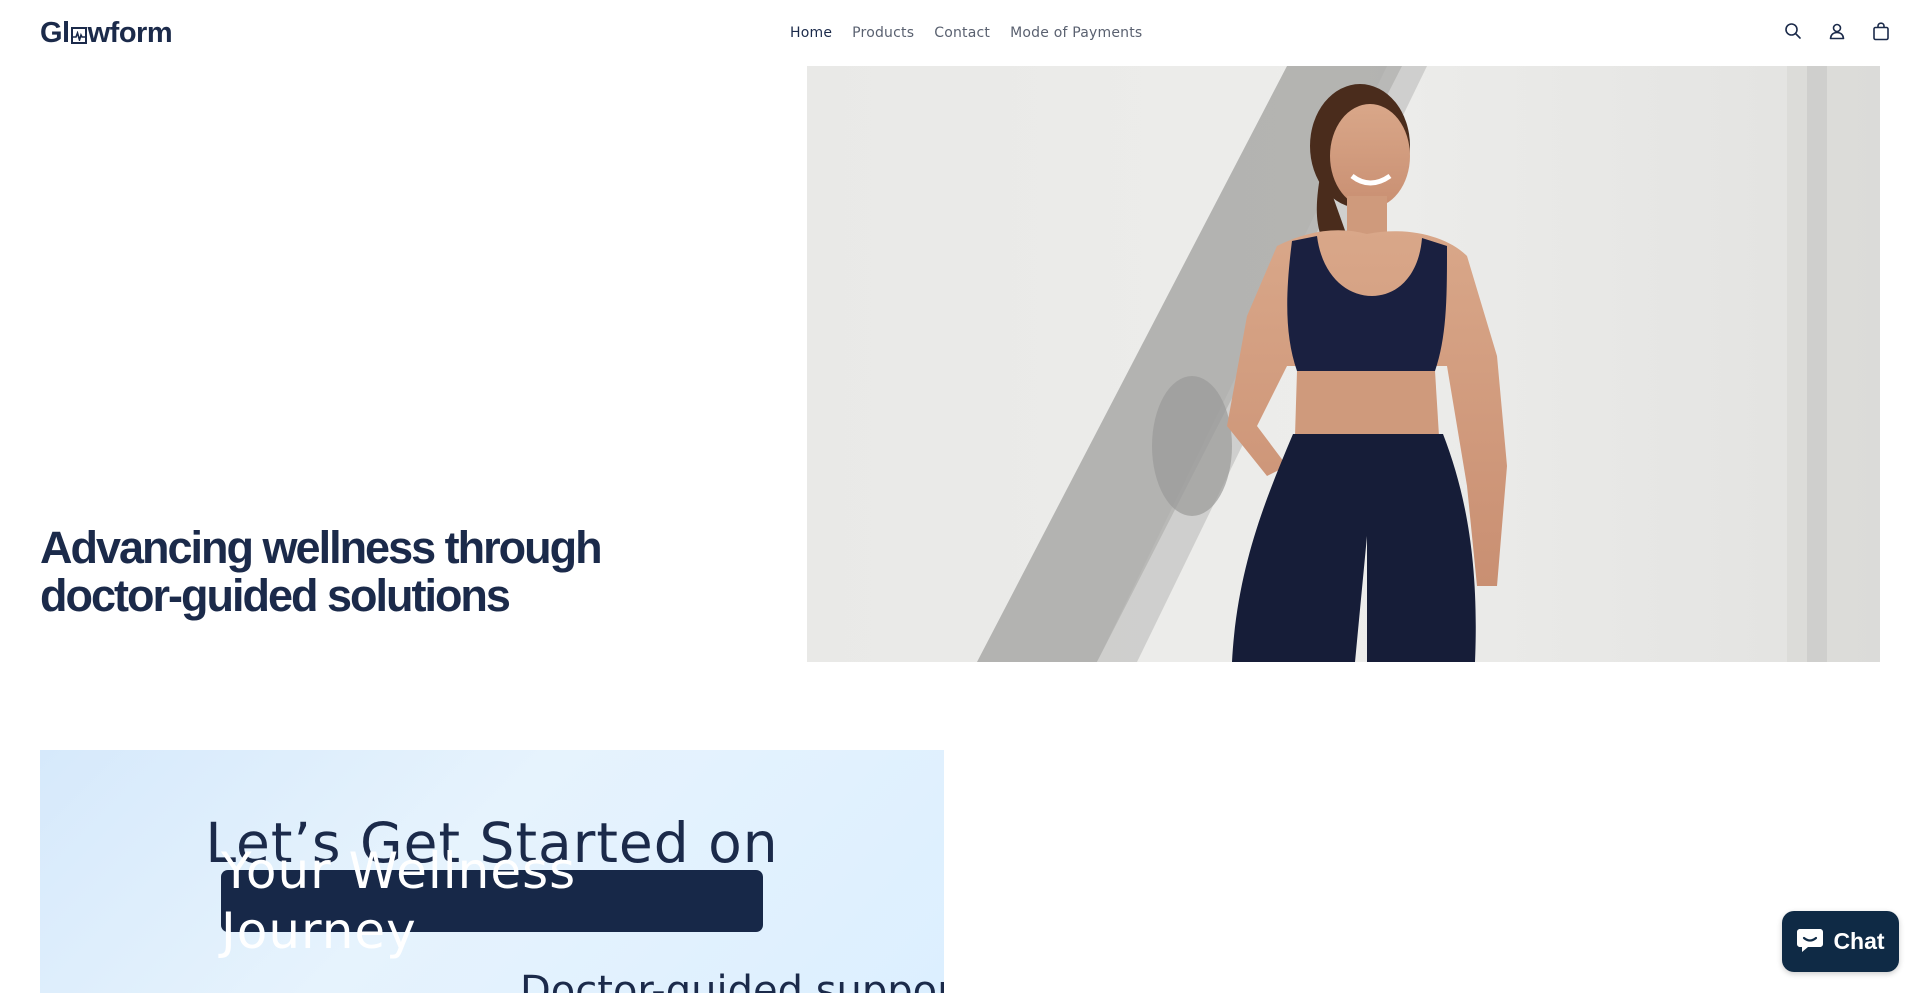  I want to click on nav-home: Home, so click(811, 33).